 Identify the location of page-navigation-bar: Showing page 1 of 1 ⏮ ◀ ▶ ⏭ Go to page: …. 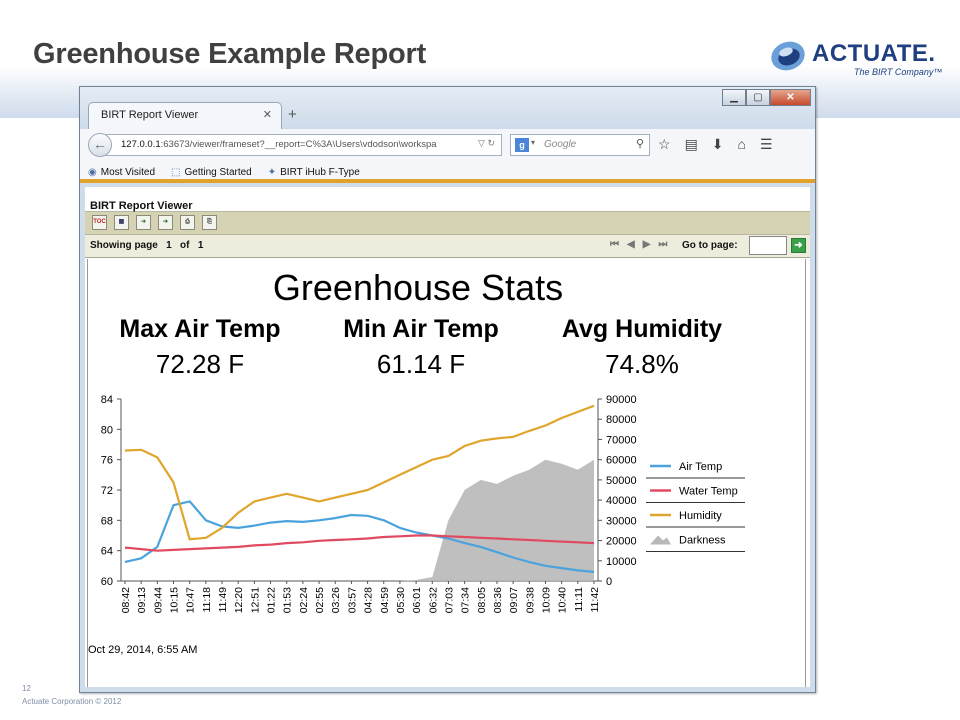
(447, 246).